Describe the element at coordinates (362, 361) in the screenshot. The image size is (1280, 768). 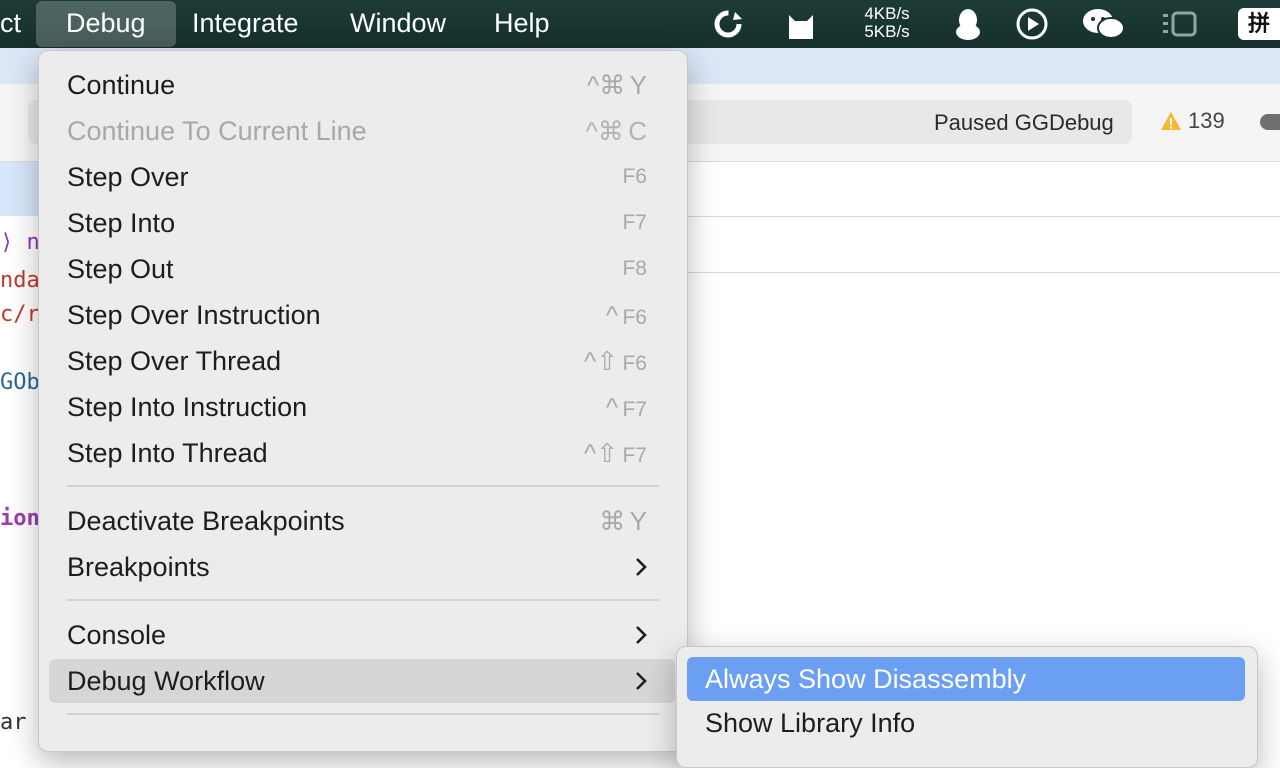
I see `menu-item-step-over-thread: Step Over Thread ^⇧ F6` at that location.